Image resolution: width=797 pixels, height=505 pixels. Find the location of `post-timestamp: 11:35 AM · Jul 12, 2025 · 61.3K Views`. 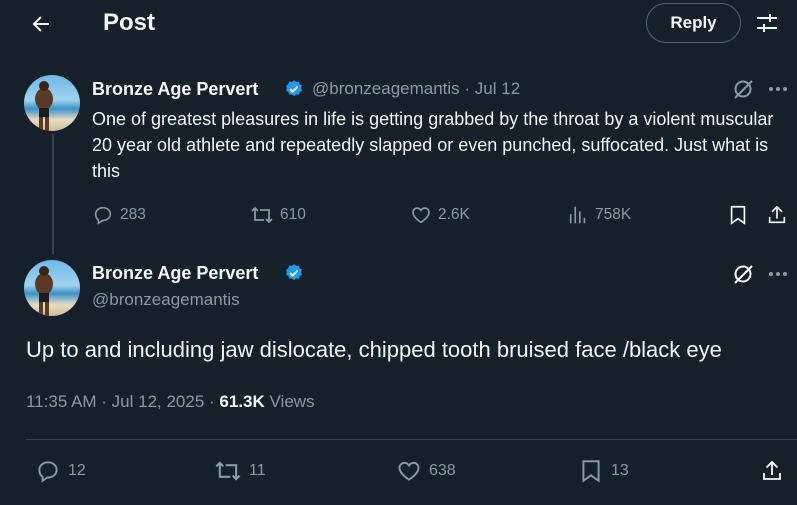

post-timestamp: 11:35 AM · Jul 12, 2025 · 61.3K Views is located at coordinates (170, 402).